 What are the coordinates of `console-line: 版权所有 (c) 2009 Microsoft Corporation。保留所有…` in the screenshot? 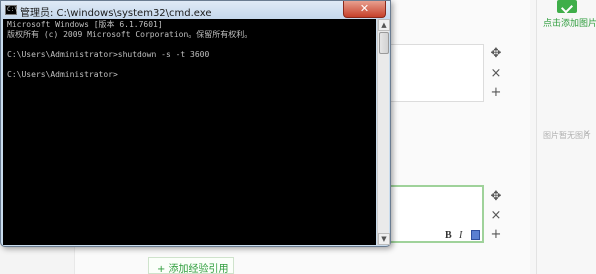 It's located at (130, 34).